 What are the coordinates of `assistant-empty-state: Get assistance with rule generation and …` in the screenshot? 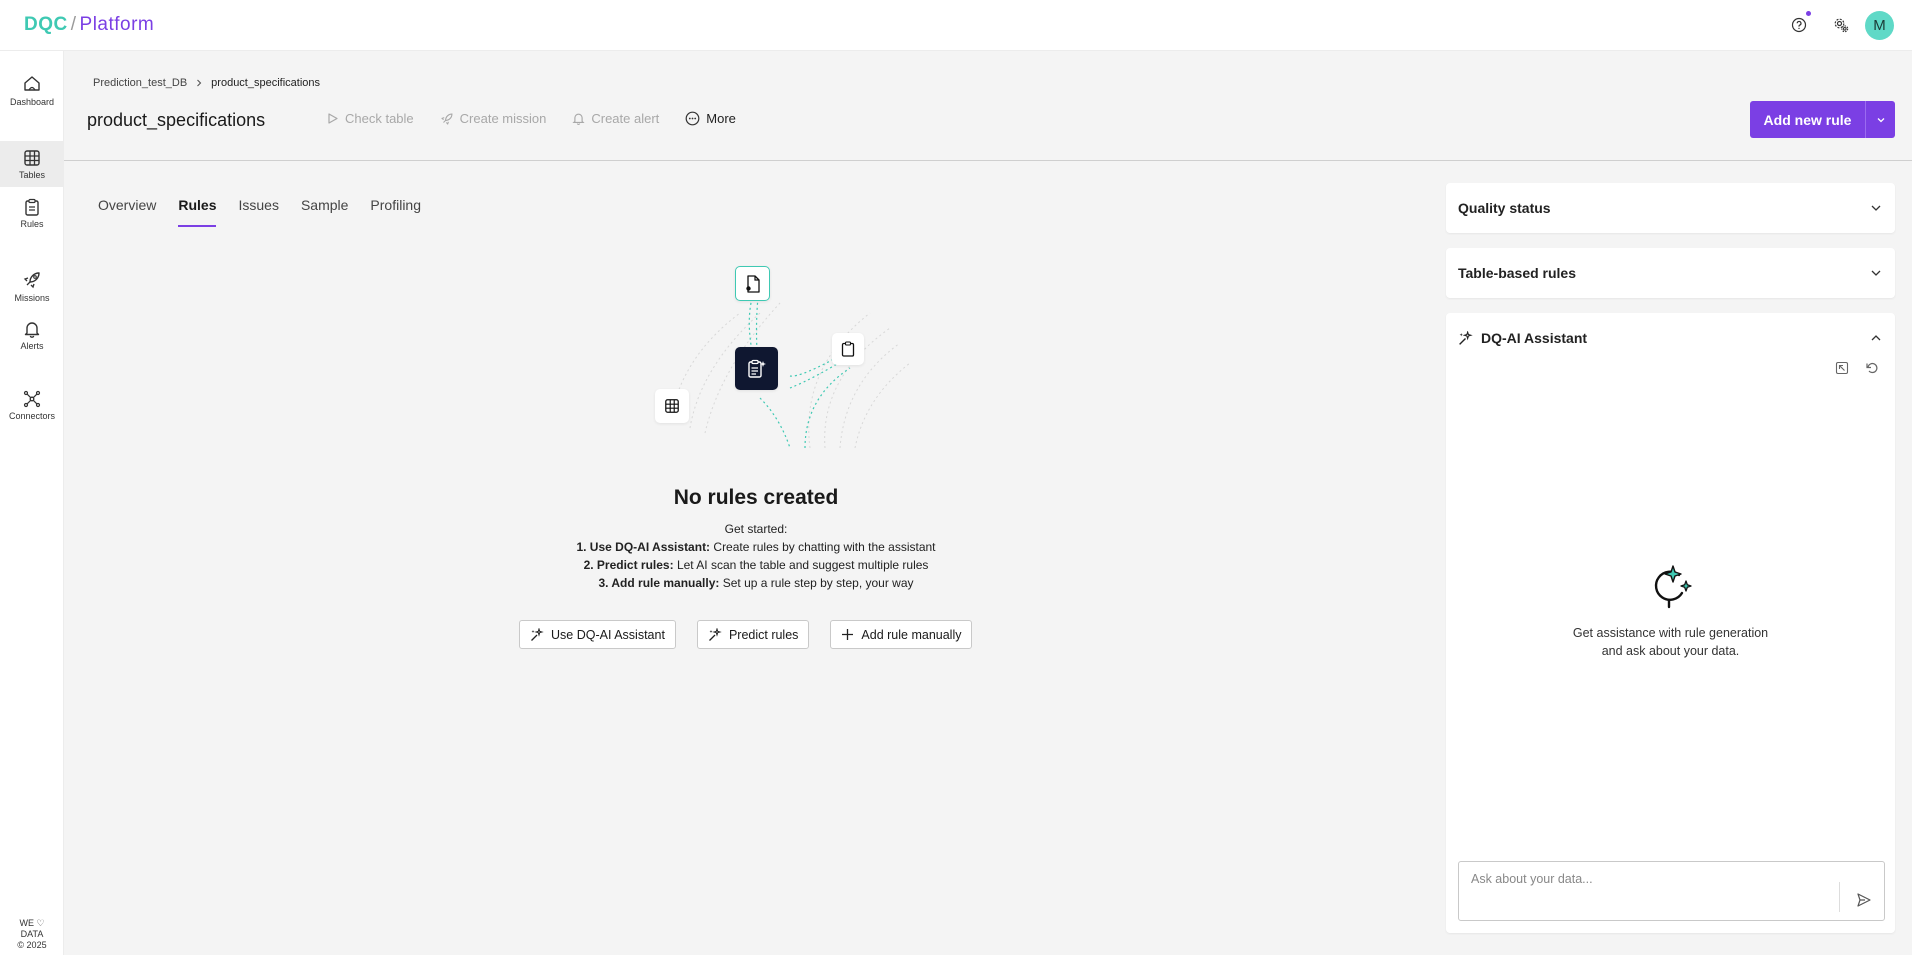 It's located at (1670, 611).